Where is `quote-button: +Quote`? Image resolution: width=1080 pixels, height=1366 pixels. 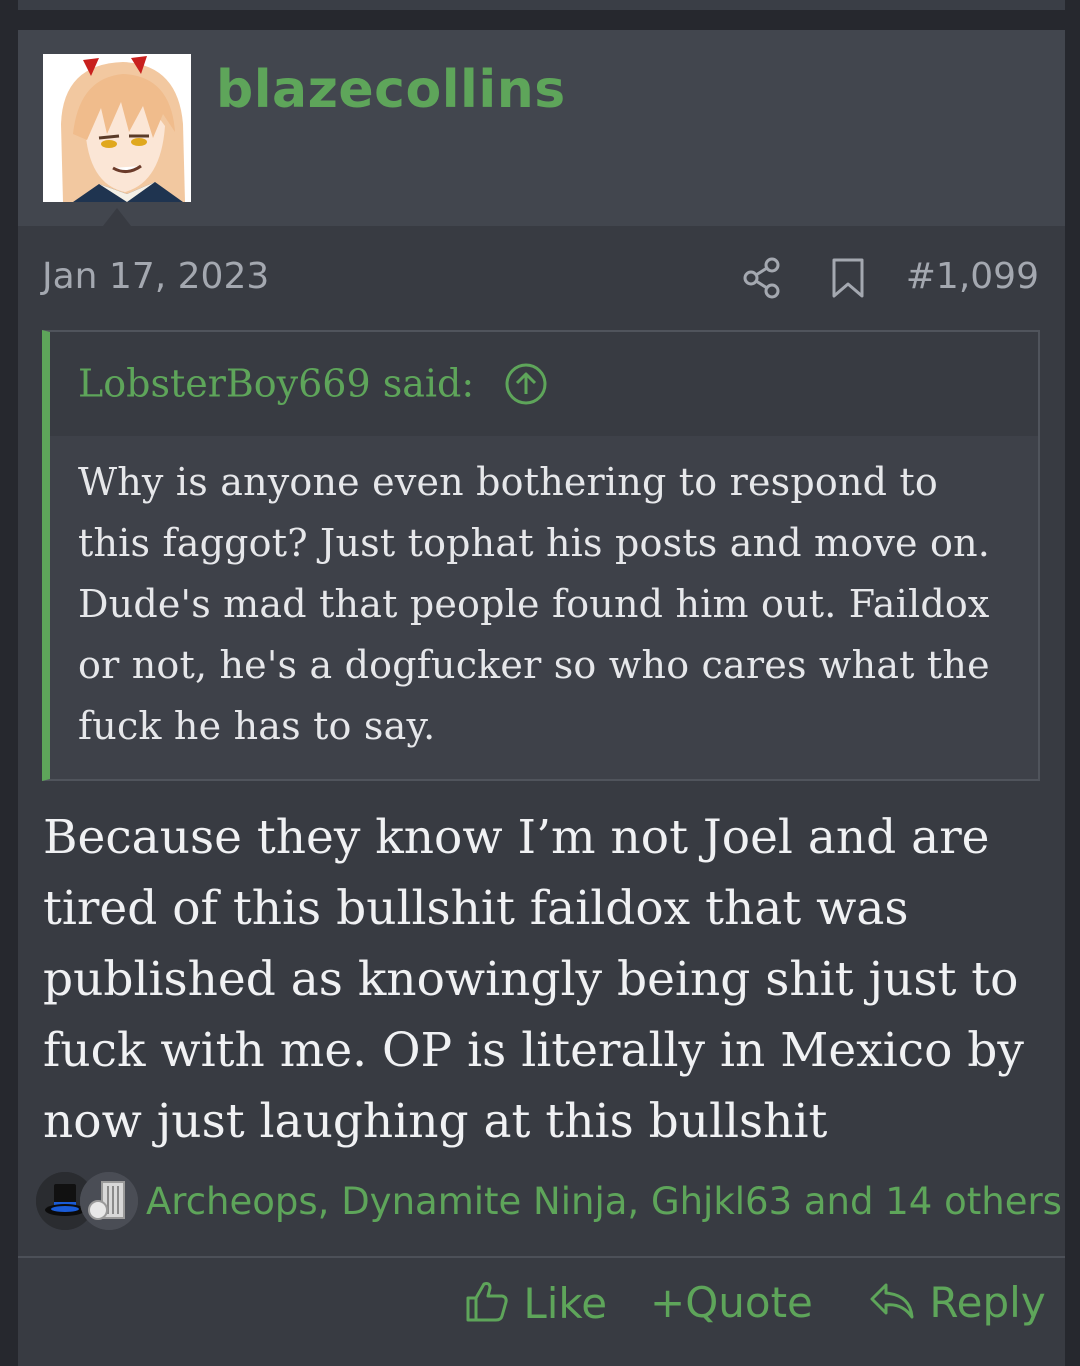 quote-button: +Quote is located at coordinates (731, 1302).